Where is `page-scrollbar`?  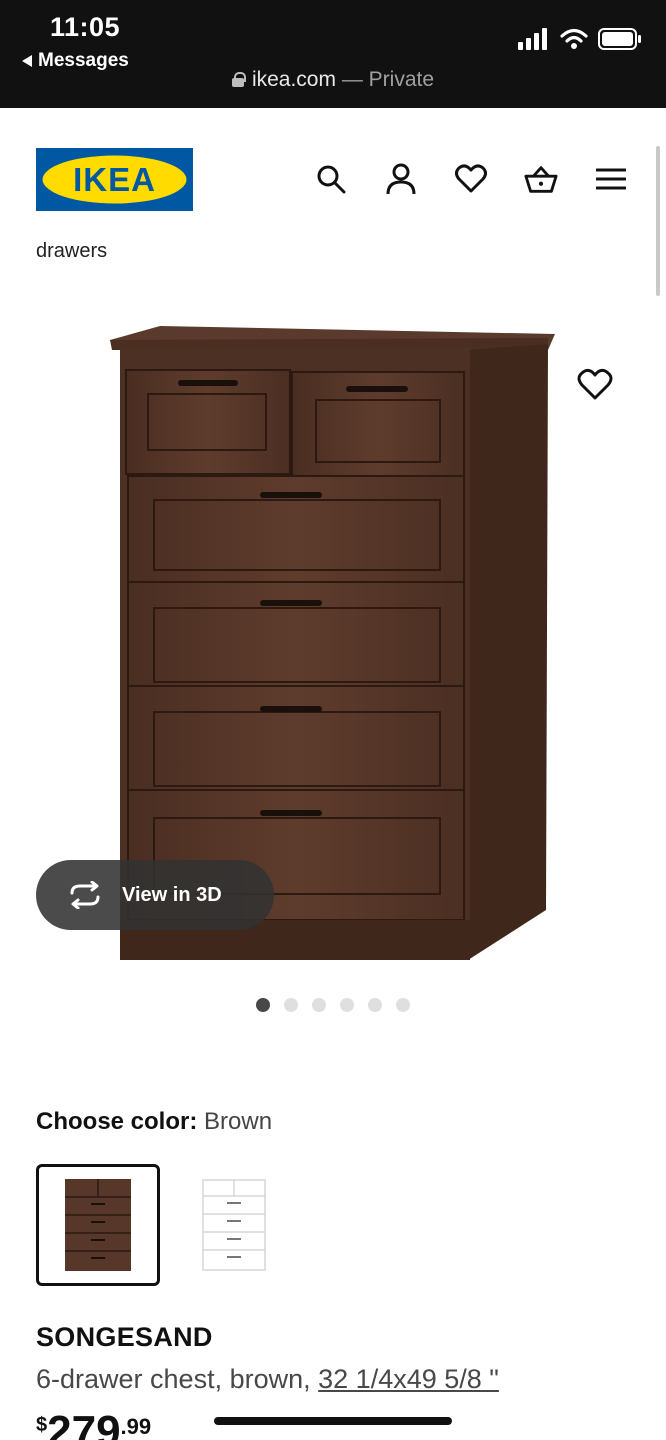
page-scrollbar is located at coordinates (658, 221).